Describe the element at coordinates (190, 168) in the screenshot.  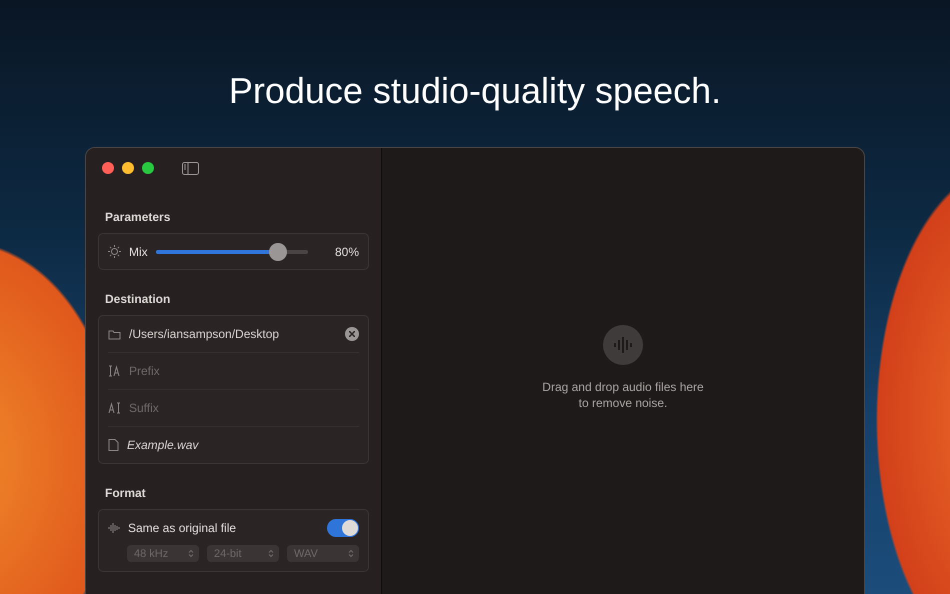
I see `sidebar-toggle-icon` at that location.